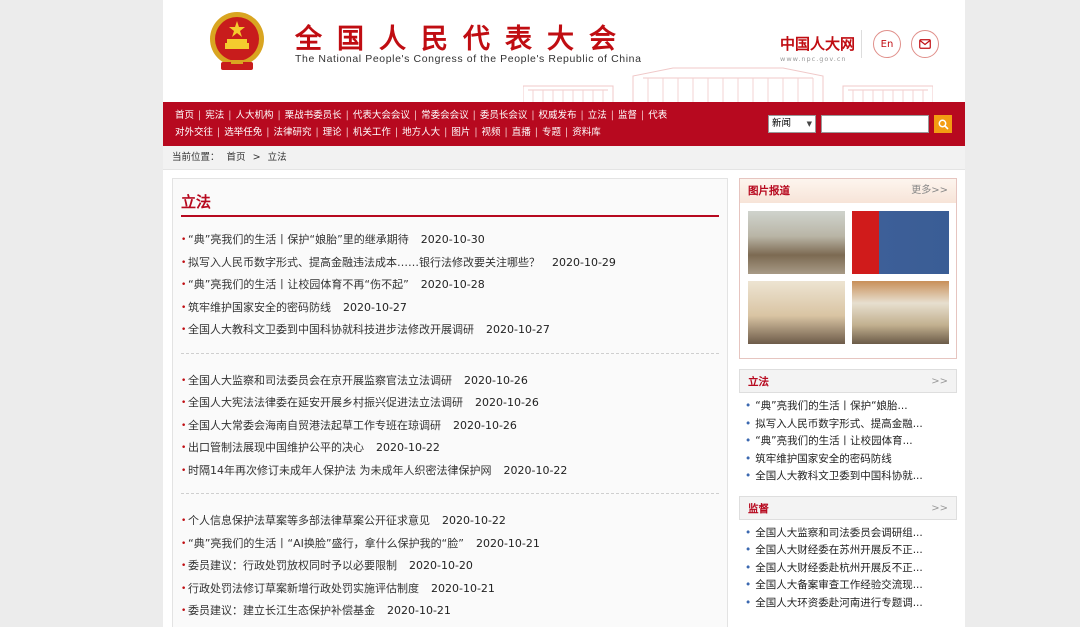  Describe the element at coordinates (313, 115) in the screenshot. I see `nav-item: 栗战书委员长` at that location.